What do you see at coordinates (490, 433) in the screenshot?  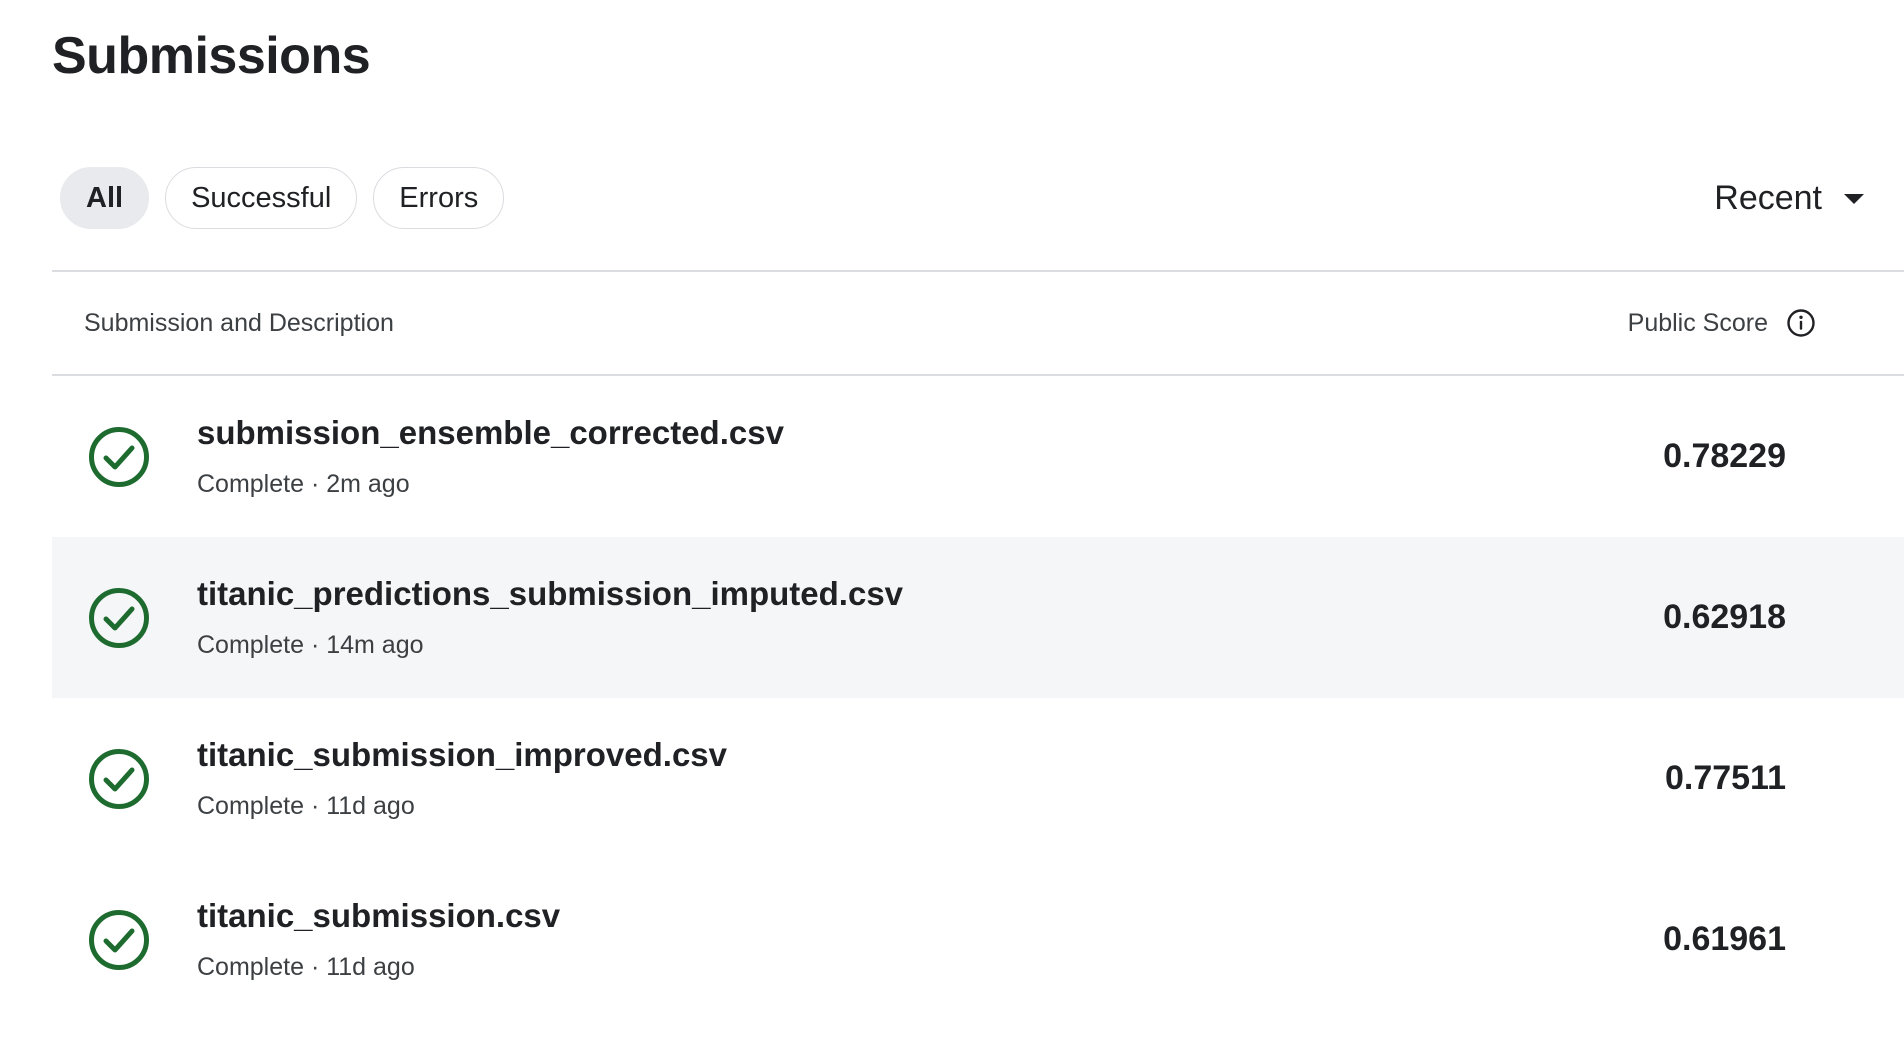 I see `submission-name: submission_ensemble_corrected.csv` at bounding box center [490, 433].